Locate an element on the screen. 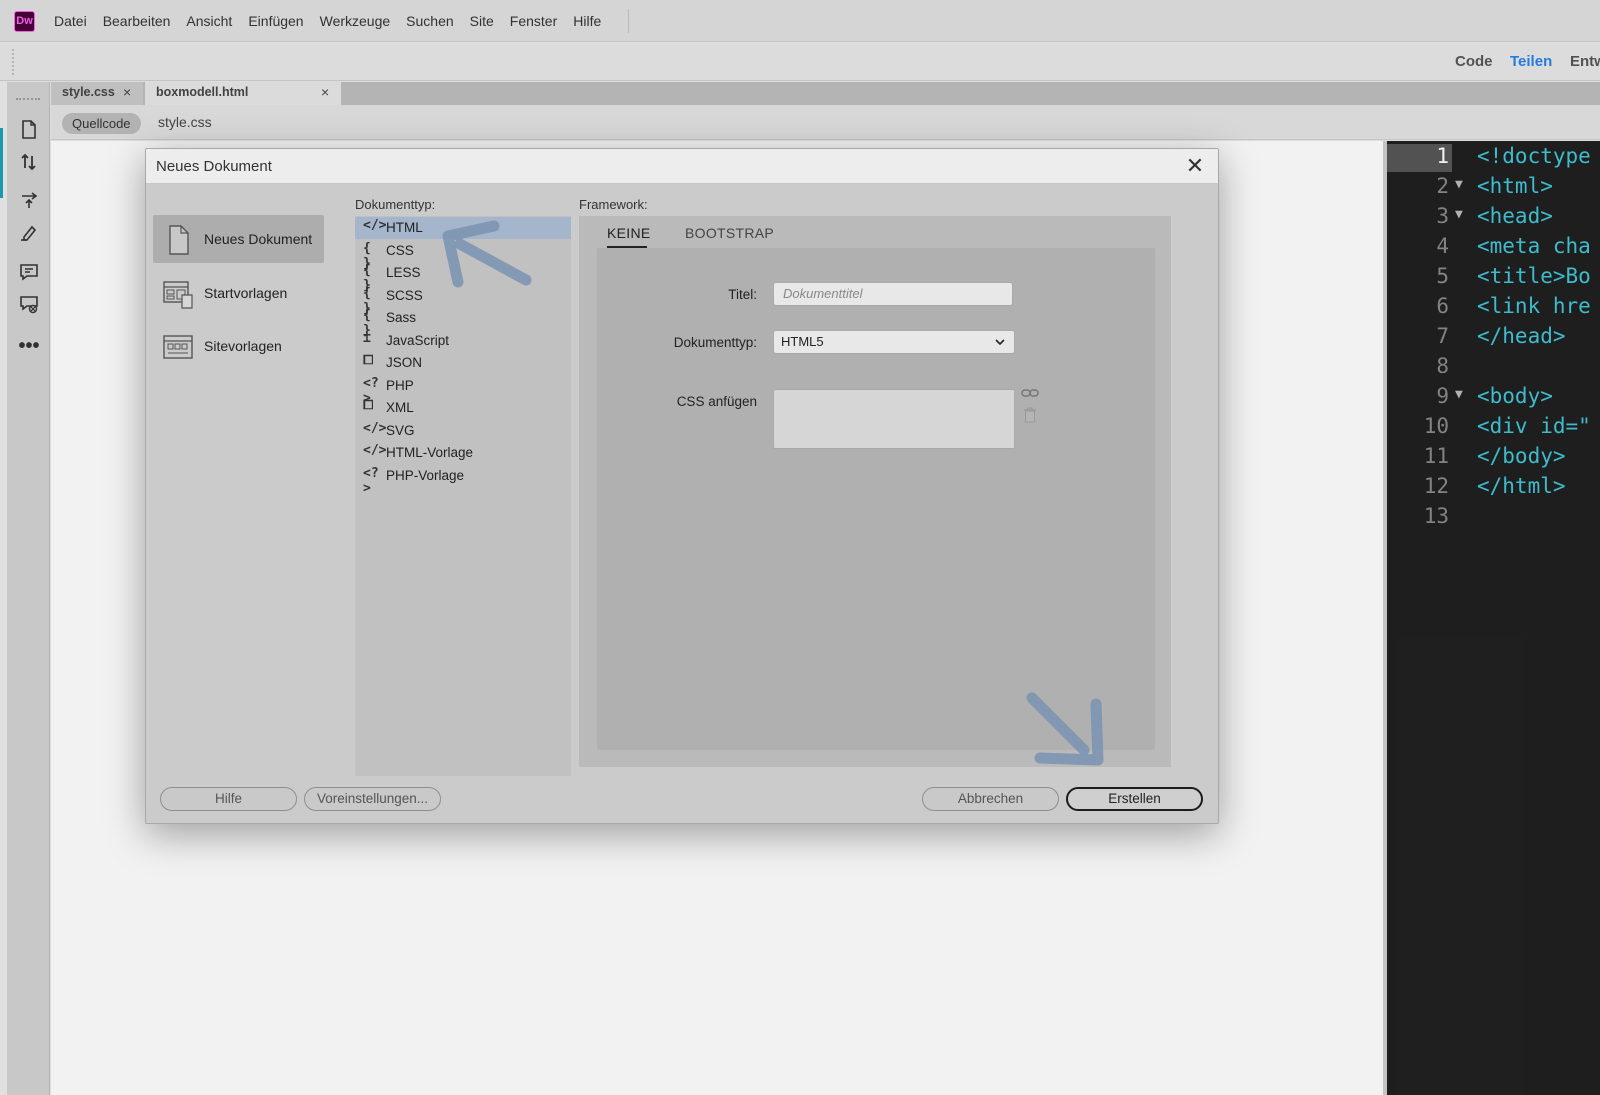 This screenshot has width=1600, height=1095. doctype-item-less: { } LESS is located at coordinates (463, 277).